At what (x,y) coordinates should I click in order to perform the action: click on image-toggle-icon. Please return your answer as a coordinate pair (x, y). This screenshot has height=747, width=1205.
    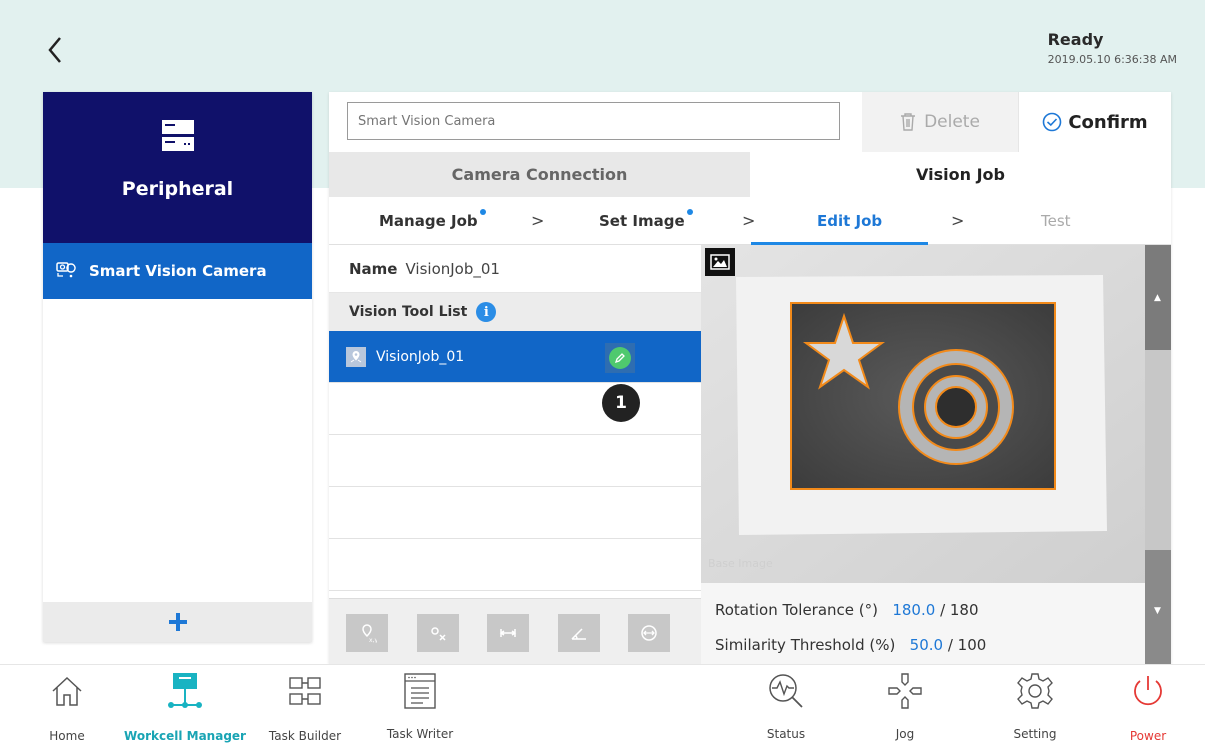
    Looking at the image, I should click on (720, 262).